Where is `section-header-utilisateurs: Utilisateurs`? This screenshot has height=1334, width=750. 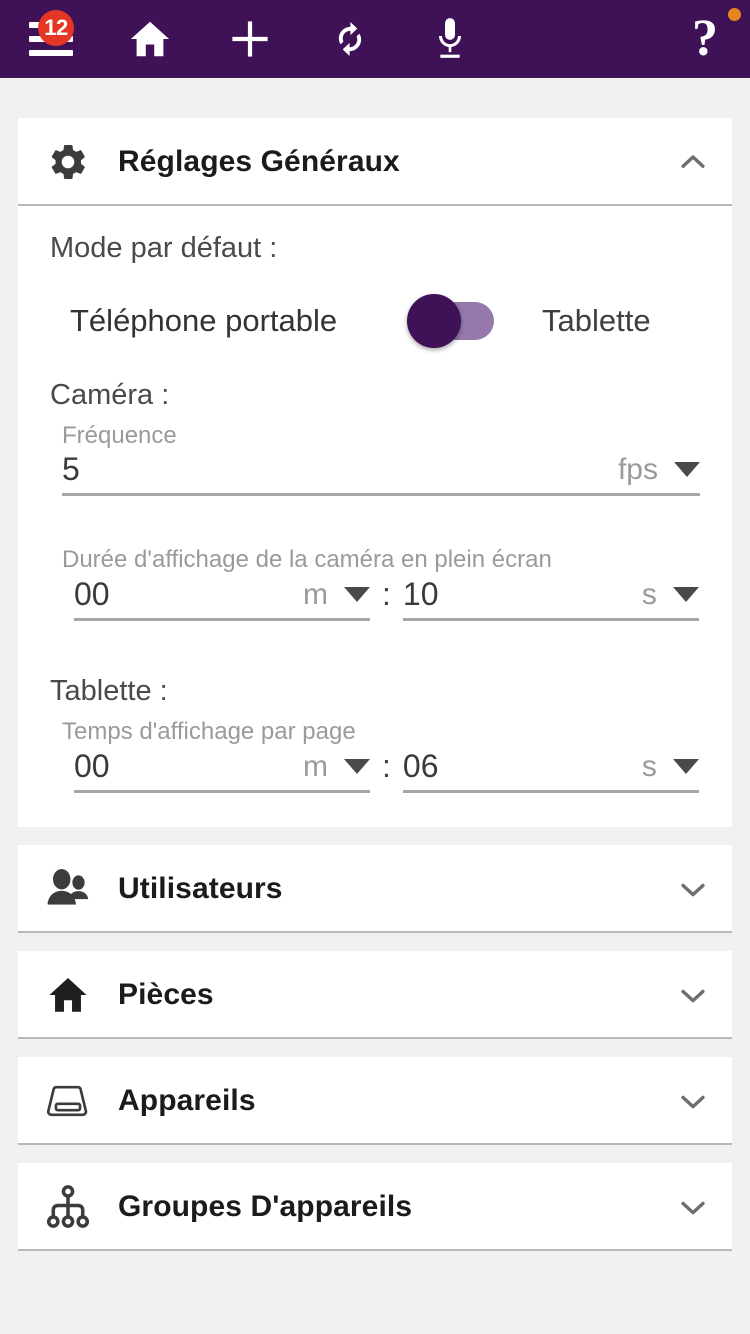 section-header-utilisateurs: Utilisateurs is located at coordinates (375, 889).